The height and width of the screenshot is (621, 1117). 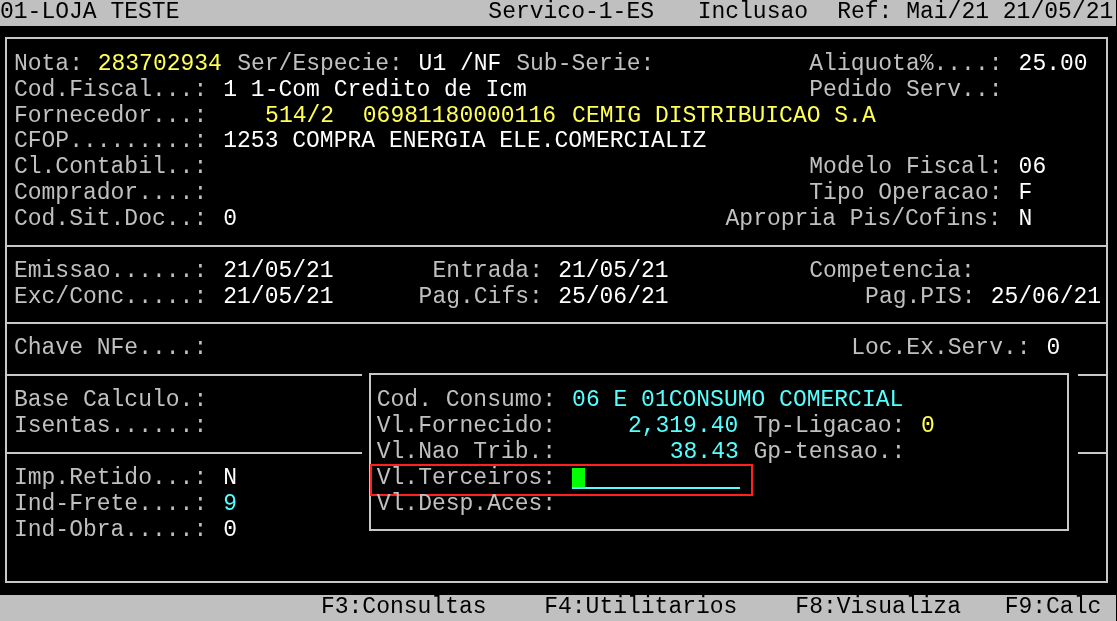 I want to click on mode-label: Inclusao, so click(x=753, y=13).